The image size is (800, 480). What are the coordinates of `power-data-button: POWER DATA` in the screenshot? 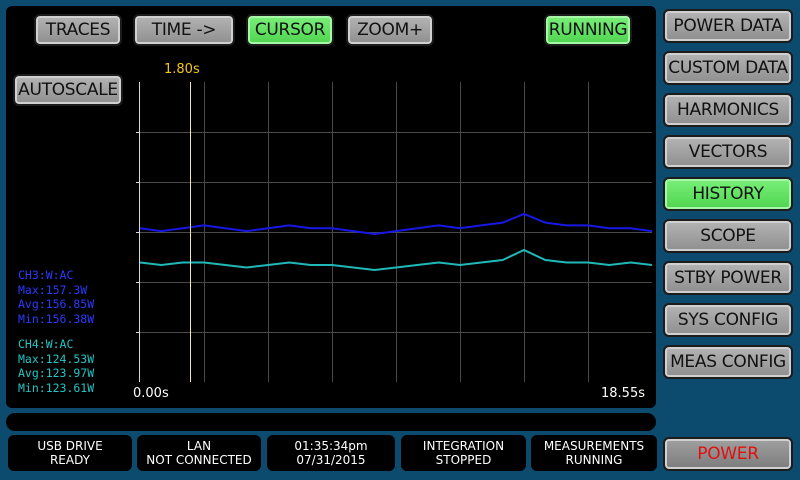 It's located at (728, 26).